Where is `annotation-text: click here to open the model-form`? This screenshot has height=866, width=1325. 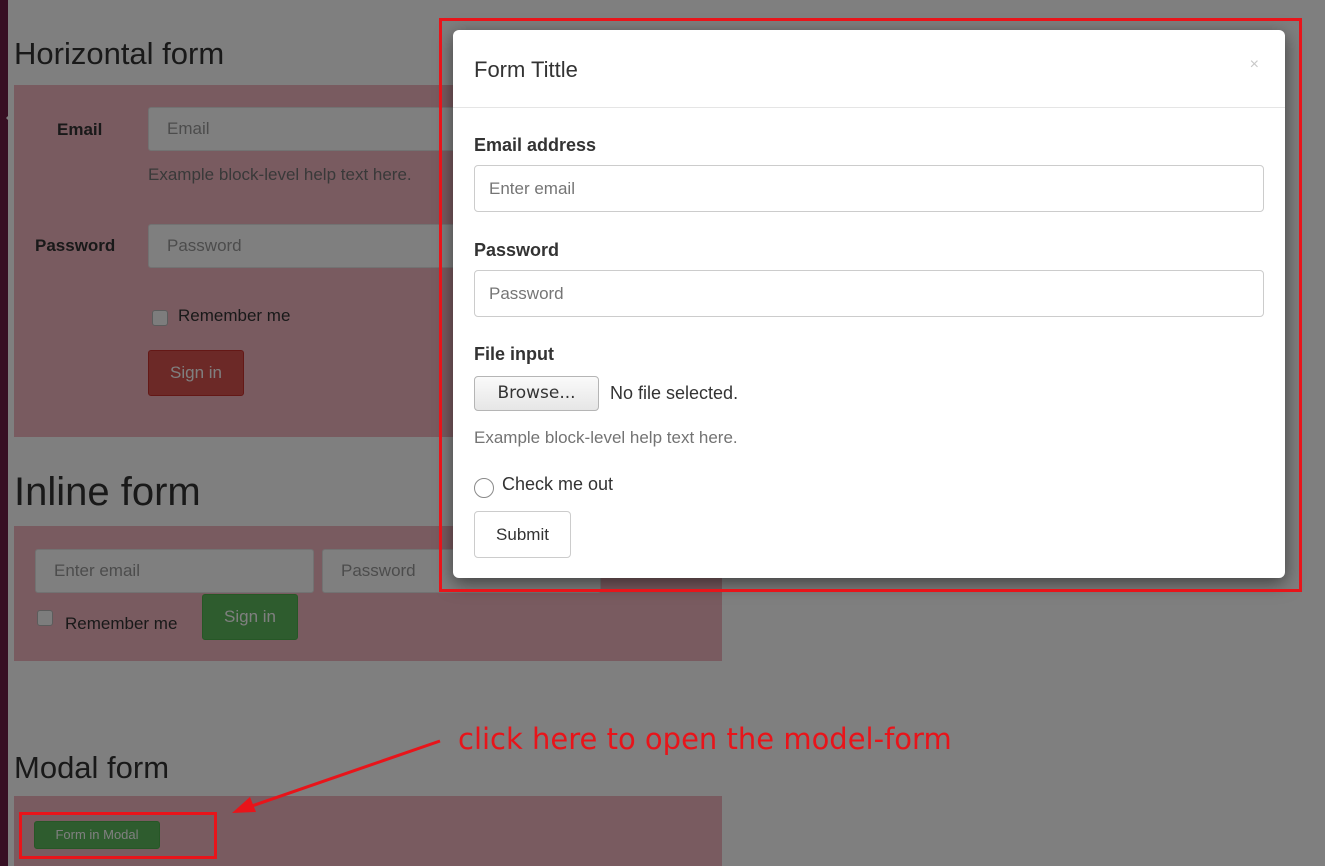 annotation-text: click here to open the model-form is located at coordinates (705, 739).